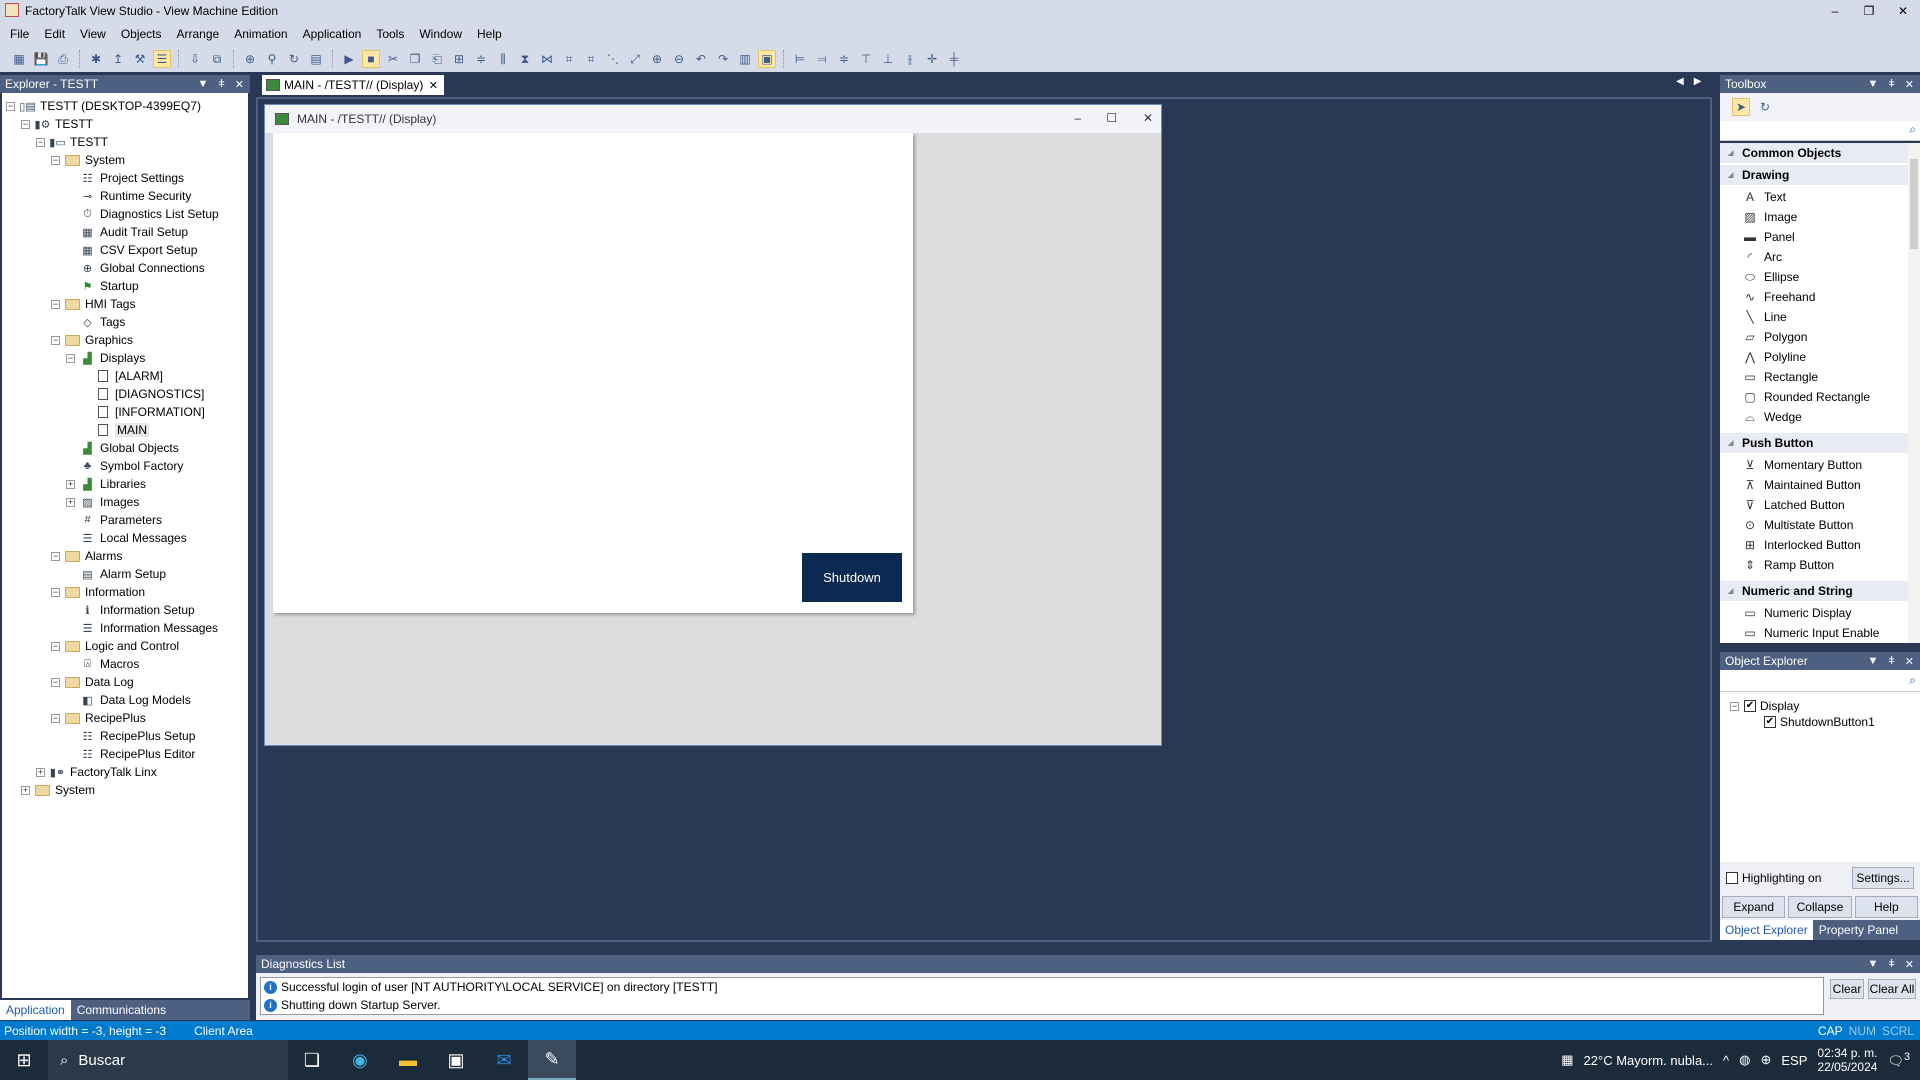  What do you see at coordinates (954, 59) in the screenshot?
I see `space-v-icon: ╪` at bounding box center [954, 59].